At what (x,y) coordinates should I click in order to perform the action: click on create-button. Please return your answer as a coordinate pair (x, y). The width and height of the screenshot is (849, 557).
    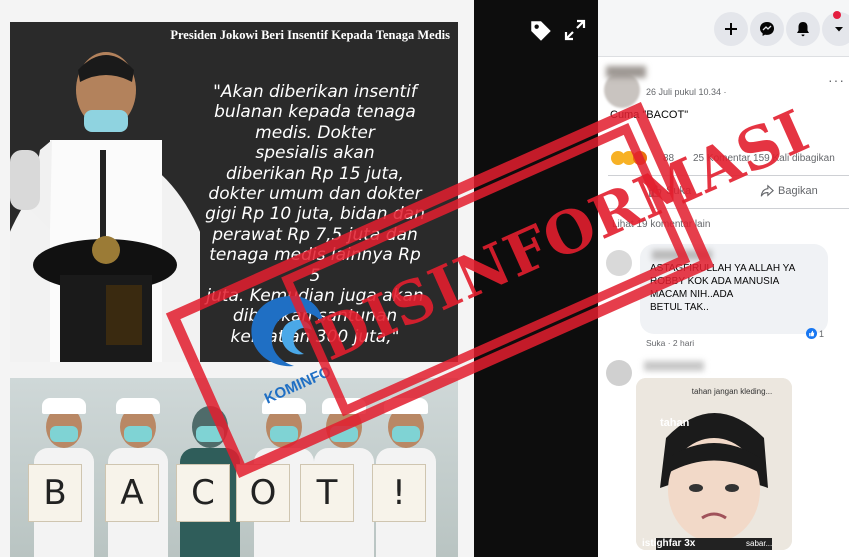
    Looking at the image, I should click on (731, 29).